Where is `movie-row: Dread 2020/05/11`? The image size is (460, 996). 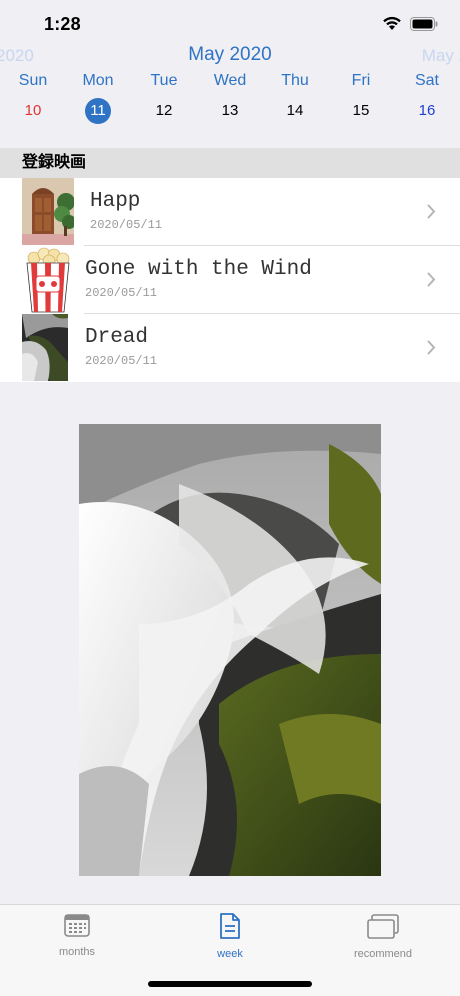 movie-row: Dread 2020/05/11 is located at coordinates (230, 348).